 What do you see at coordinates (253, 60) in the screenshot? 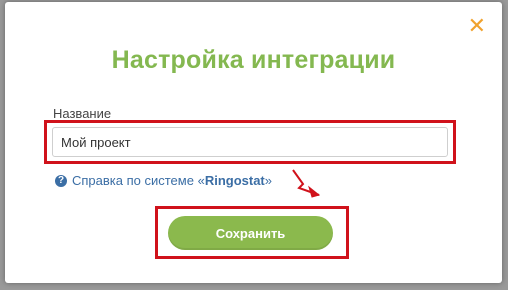
I see `dialog-title: Настройка интеграции` at bounding box center [253, 60].